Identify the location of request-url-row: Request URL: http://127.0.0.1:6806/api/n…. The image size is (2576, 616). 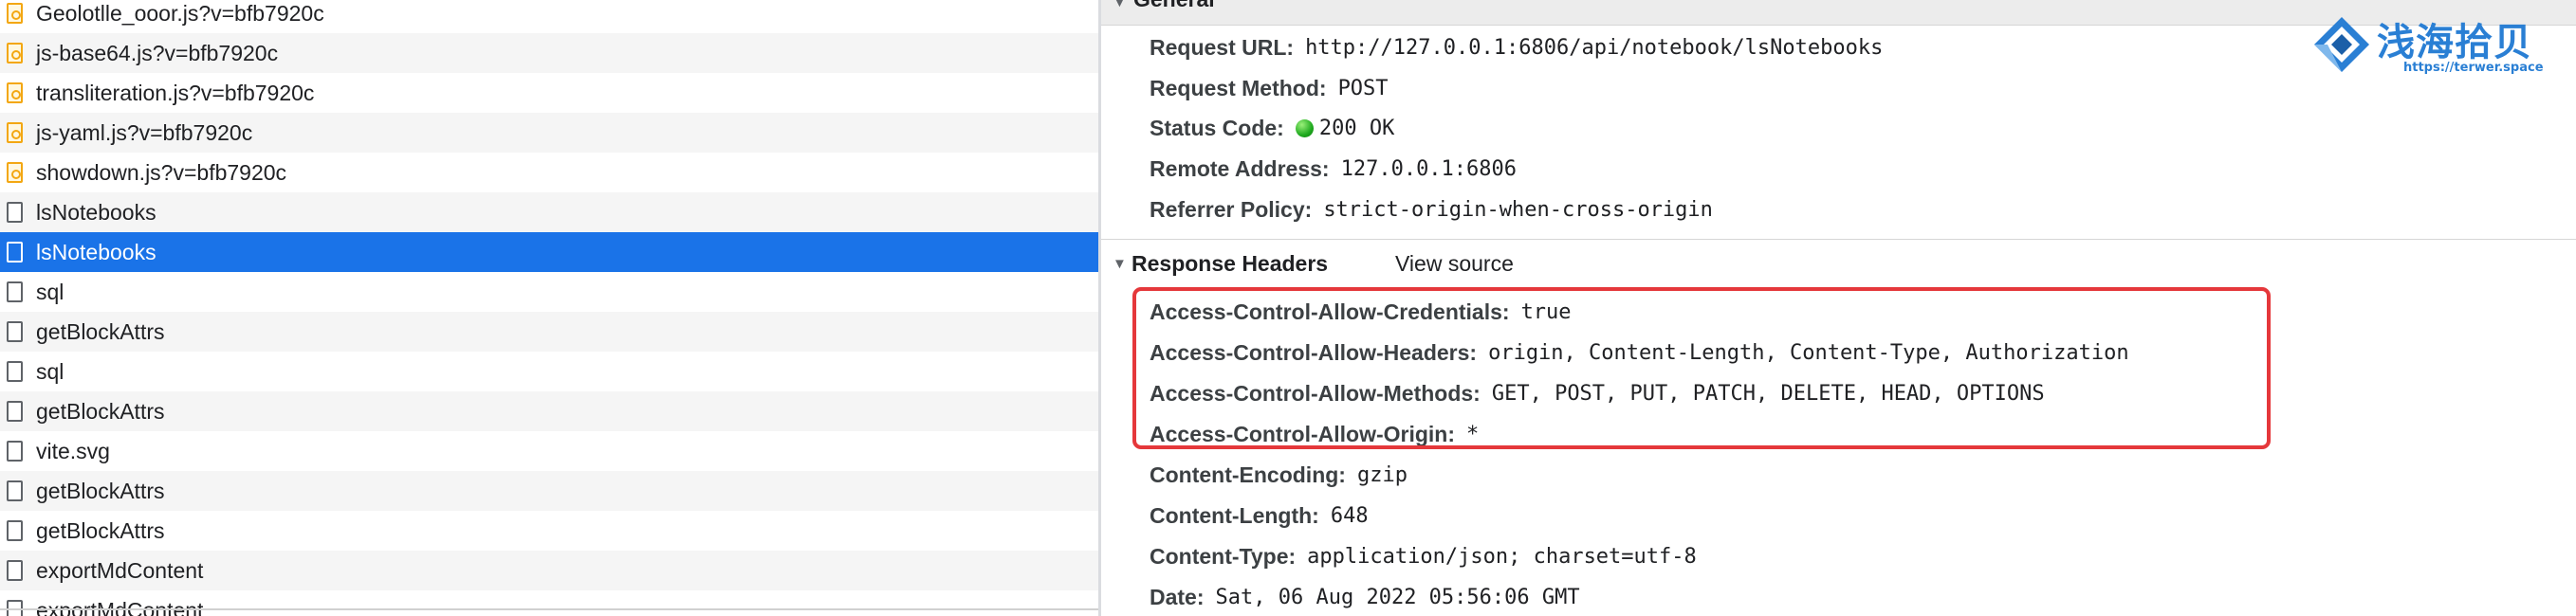
(1516, 47).